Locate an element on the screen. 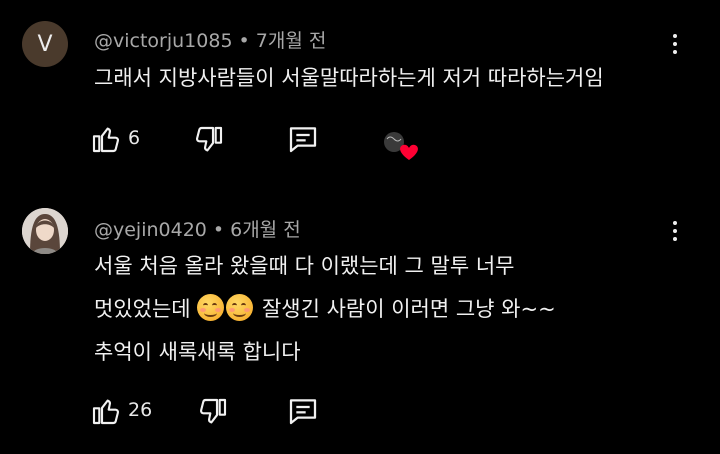 The height and width of the screenshot is (454, 720). comment-meta: @yejin0420 • 6개월 전 is located at coordinates (197, 228).